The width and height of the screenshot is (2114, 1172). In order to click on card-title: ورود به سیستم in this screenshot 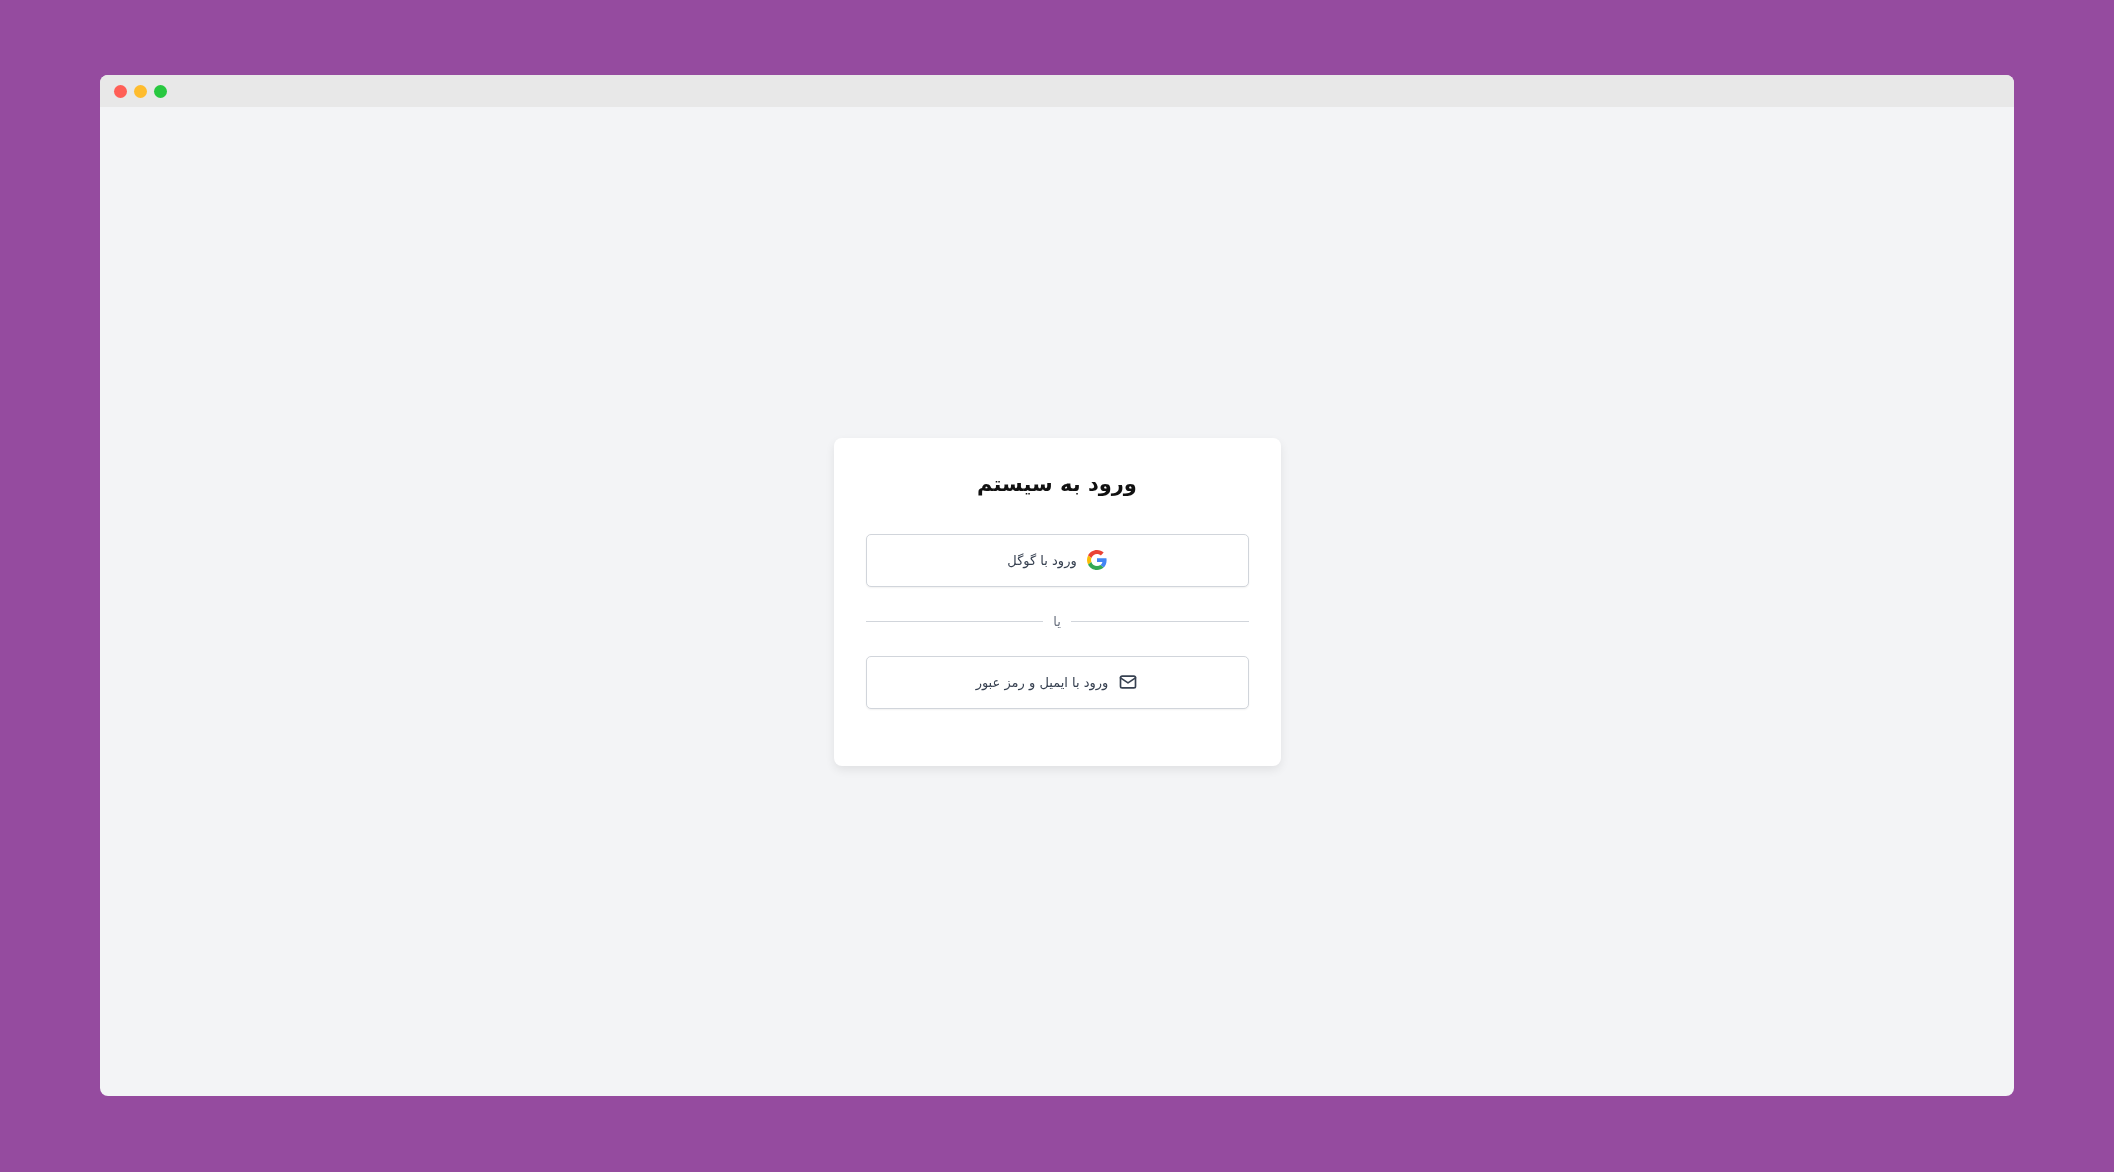, I will do `click(1057, 484)`.